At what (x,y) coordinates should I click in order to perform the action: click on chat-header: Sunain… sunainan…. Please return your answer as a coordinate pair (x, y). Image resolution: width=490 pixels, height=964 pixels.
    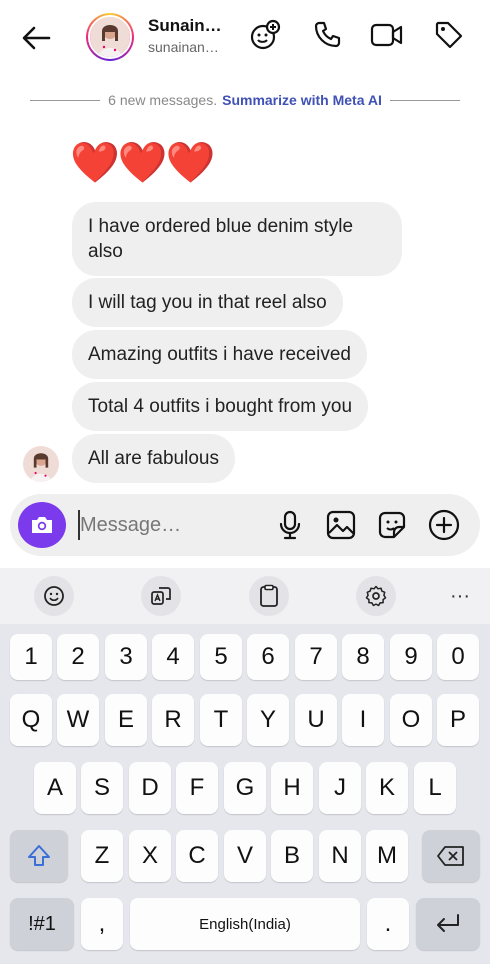
    Looking at the image, I should click on (245, 38).